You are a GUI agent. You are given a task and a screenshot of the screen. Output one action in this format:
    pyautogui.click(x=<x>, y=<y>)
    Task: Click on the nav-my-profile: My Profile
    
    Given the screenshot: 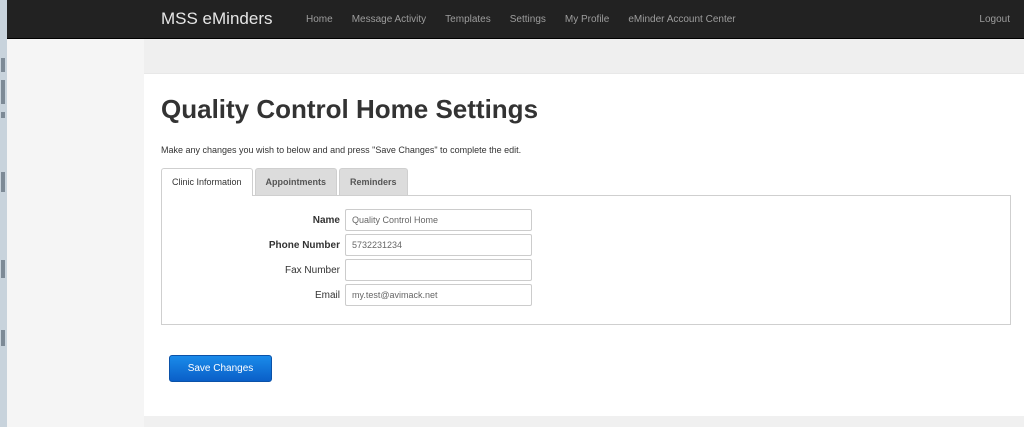 What is the action you would take?
    pyautogui.click(x=587, y=19)
    